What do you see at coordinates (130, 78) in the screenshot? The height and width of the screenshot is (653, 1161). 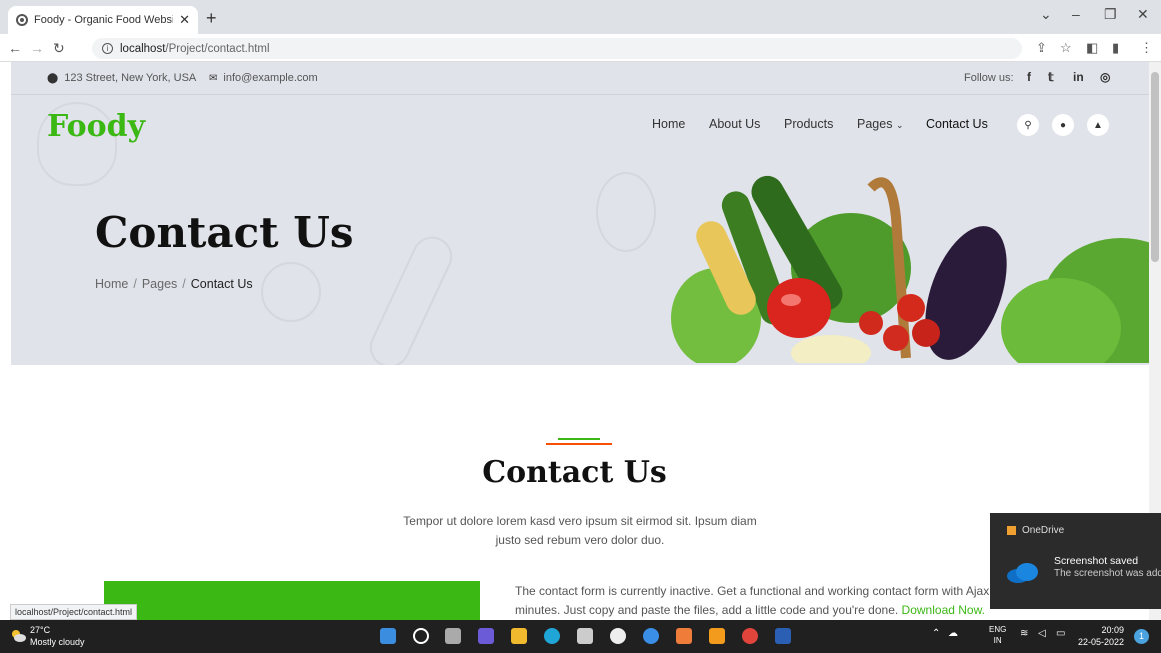 I see `address-text: 123 Street, New York, USA` at bounding box center [130, 78].